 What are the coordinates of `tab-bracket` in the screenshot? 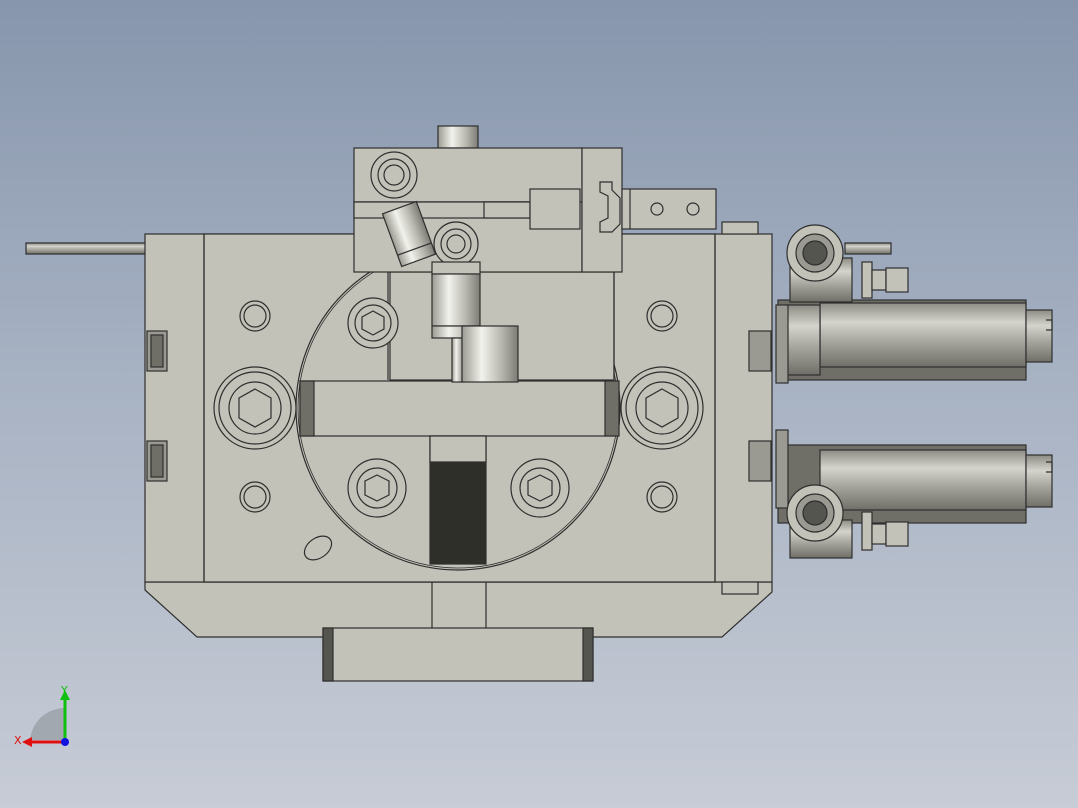 It's located at (669, 209).